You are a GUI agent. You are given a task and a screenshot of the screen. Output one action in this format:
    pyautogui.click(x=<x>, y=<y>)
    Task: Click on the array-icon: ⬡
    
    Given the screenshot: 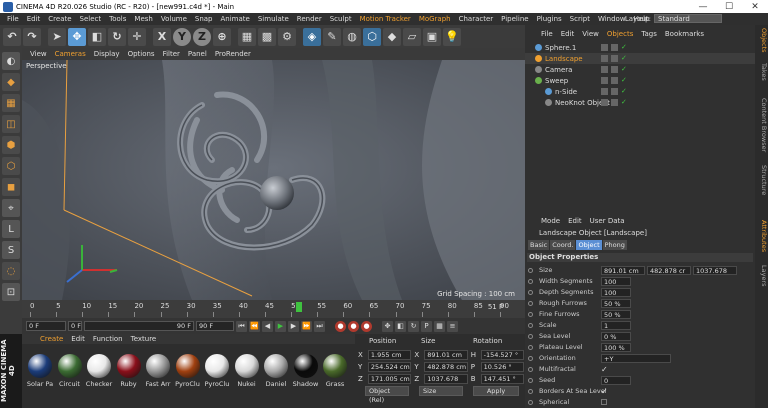 What is the action you would take?
    pyautogui.click(x=372, y=36)
    